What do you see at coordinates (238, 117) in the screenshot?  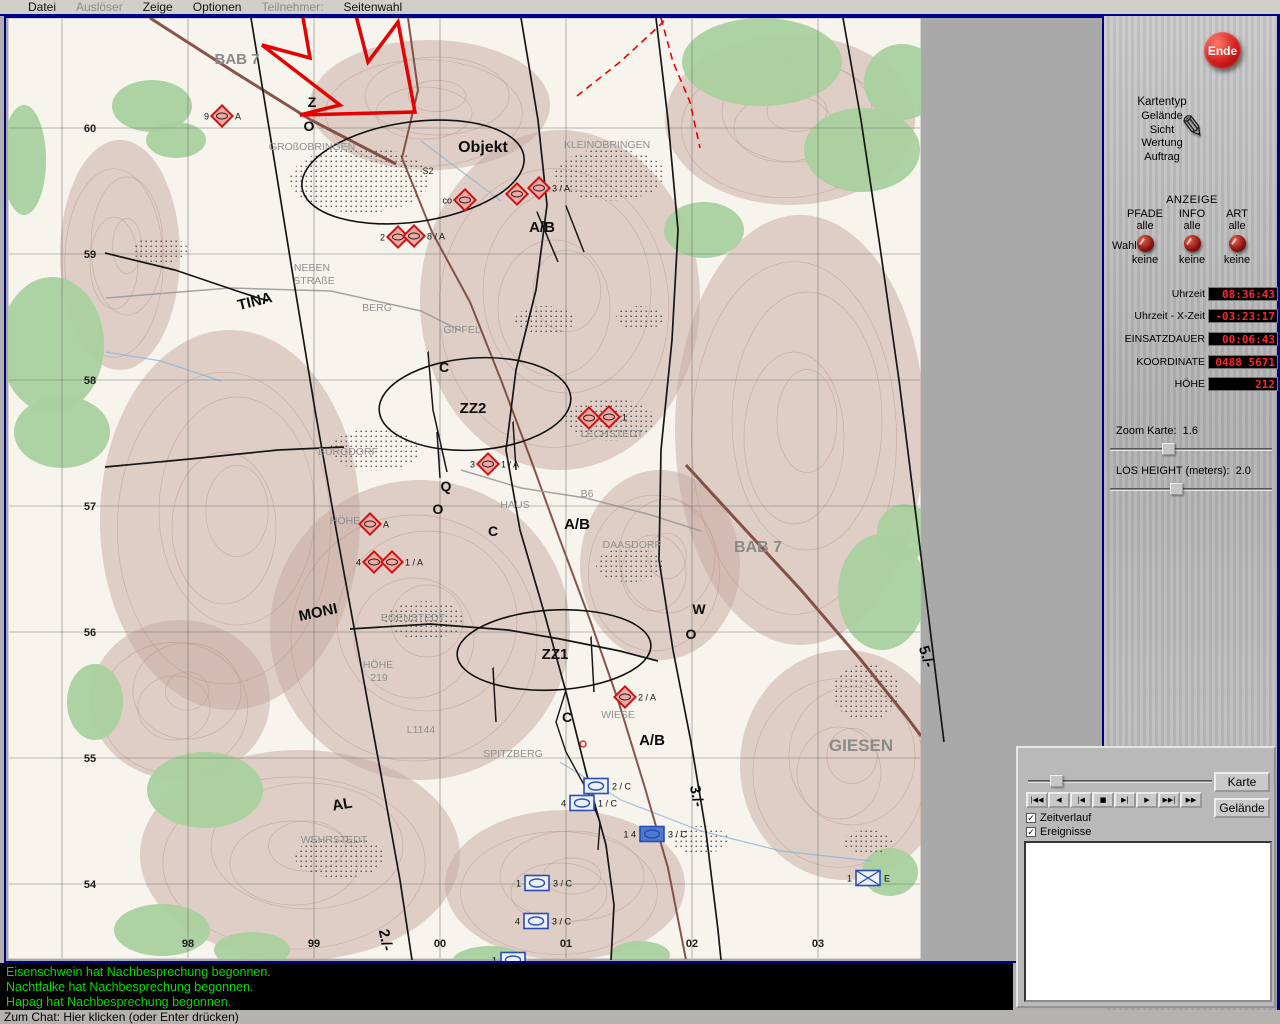 I see `svg-text: A` at bounding box center [238, 117].